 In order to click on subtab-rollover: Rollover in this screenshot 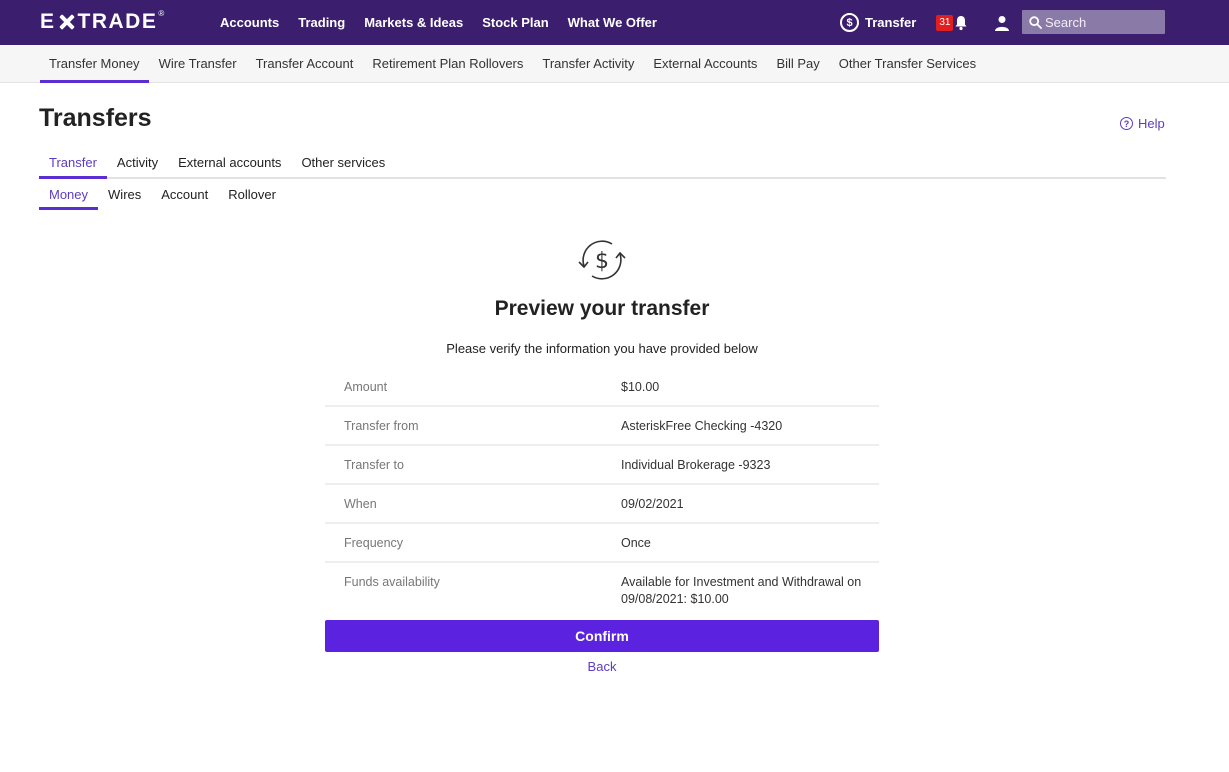, I will do `click(252, 196)`.